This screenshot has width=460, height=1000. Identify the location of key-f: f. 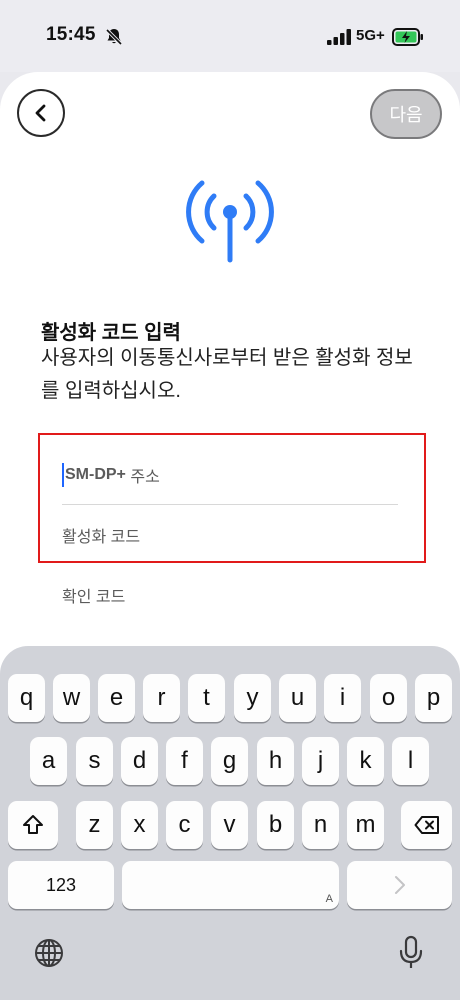
(184, 761).